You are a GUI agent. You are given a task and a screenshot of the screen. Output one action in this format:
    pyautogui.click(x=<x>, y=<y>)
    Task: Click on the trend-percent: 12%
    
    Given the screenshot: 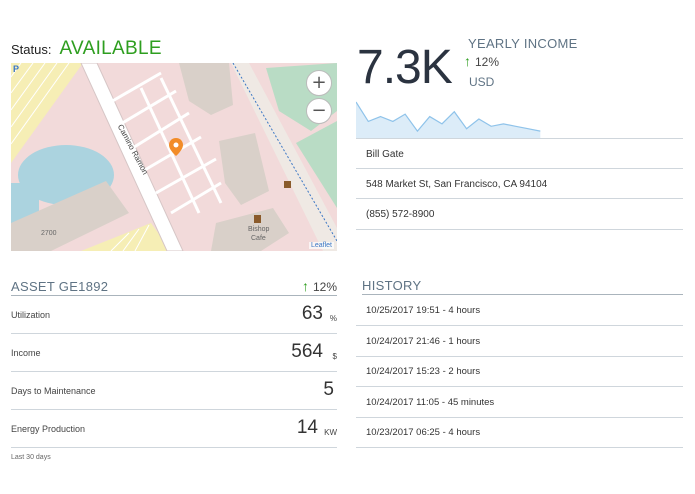 What is the action you would take?
    pyautogui.click(x=487, y=62)
    